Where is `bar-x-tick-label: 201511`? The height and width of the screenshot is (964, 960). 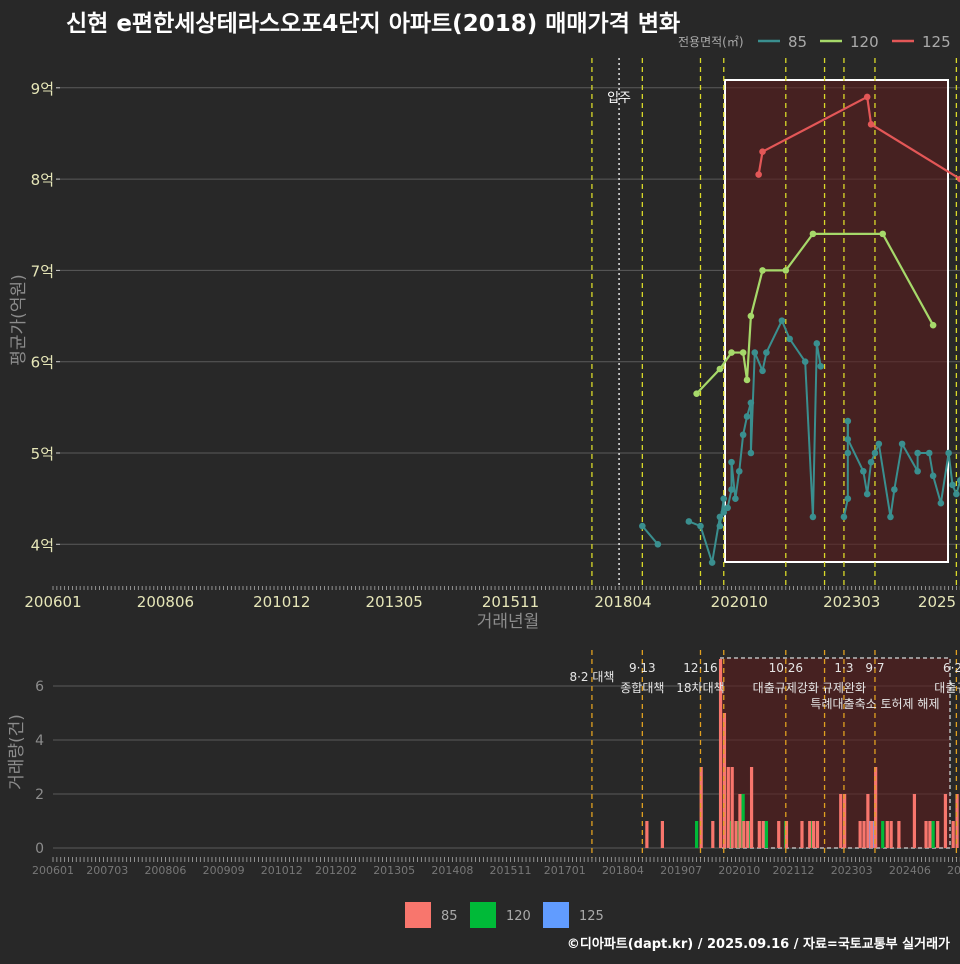
bar-x-tick-label: 201511 is located at coordinates (511, 870).